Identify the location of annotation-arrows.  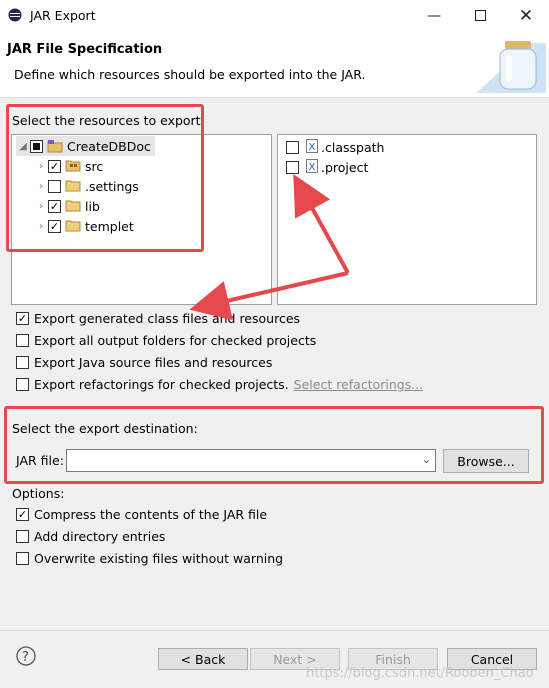
(269, 247).